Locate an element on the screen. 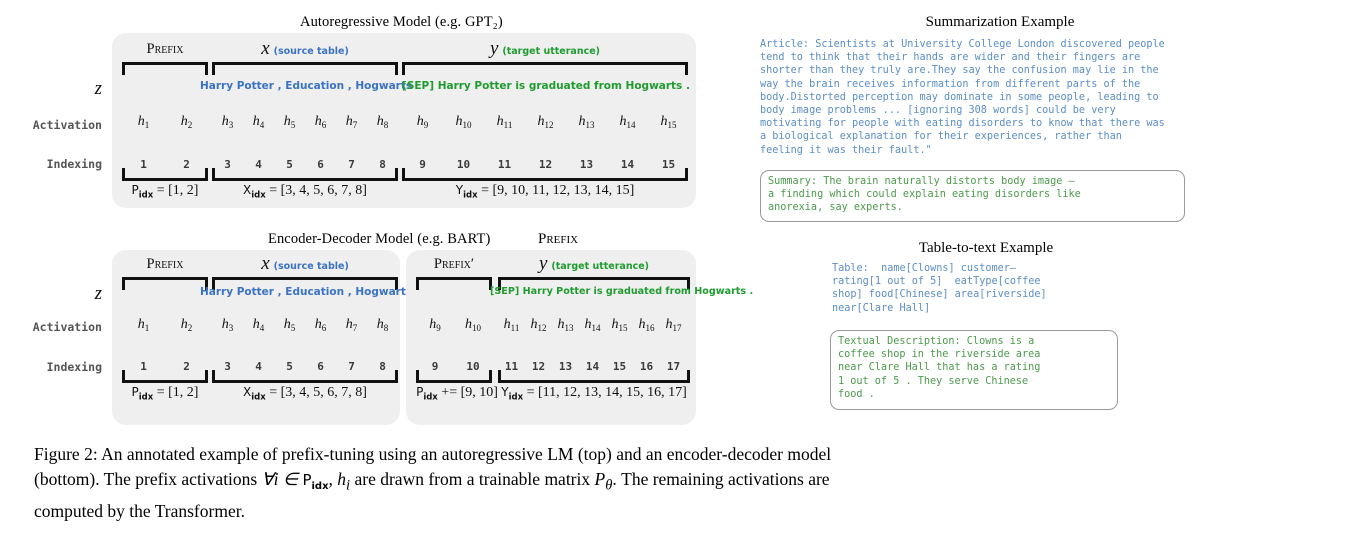 This screenshot has width=1346, height=553. enc-seg1-bracket is located at coordinates (165, 283).